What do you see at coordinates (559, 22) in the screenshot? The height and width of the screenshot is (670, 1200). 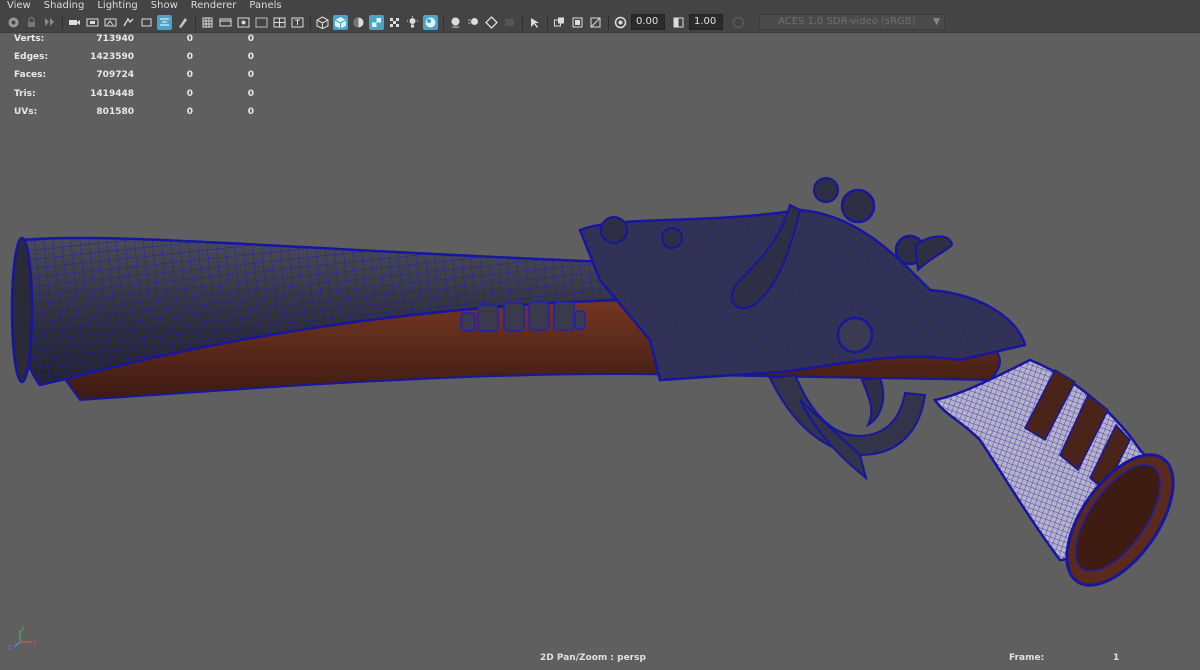 I see `xray-icon` at bounding box center [559, 22].